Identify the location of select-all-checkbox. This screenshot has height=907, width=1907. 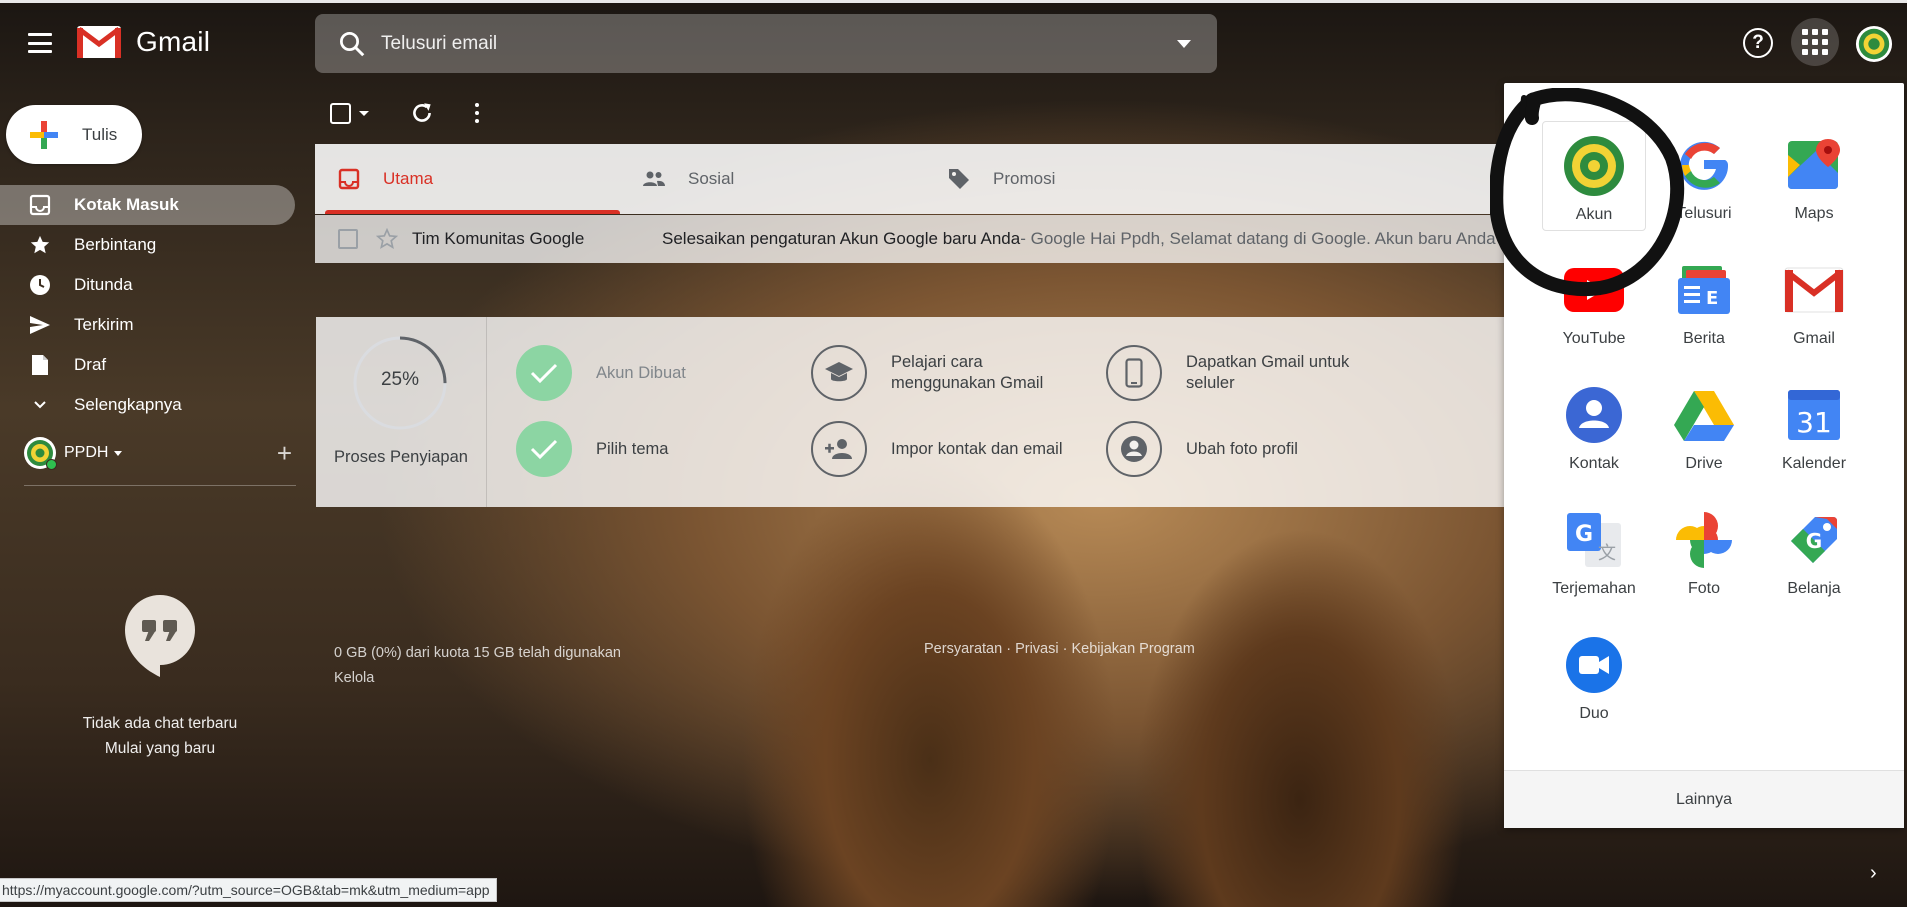
(340, 113).